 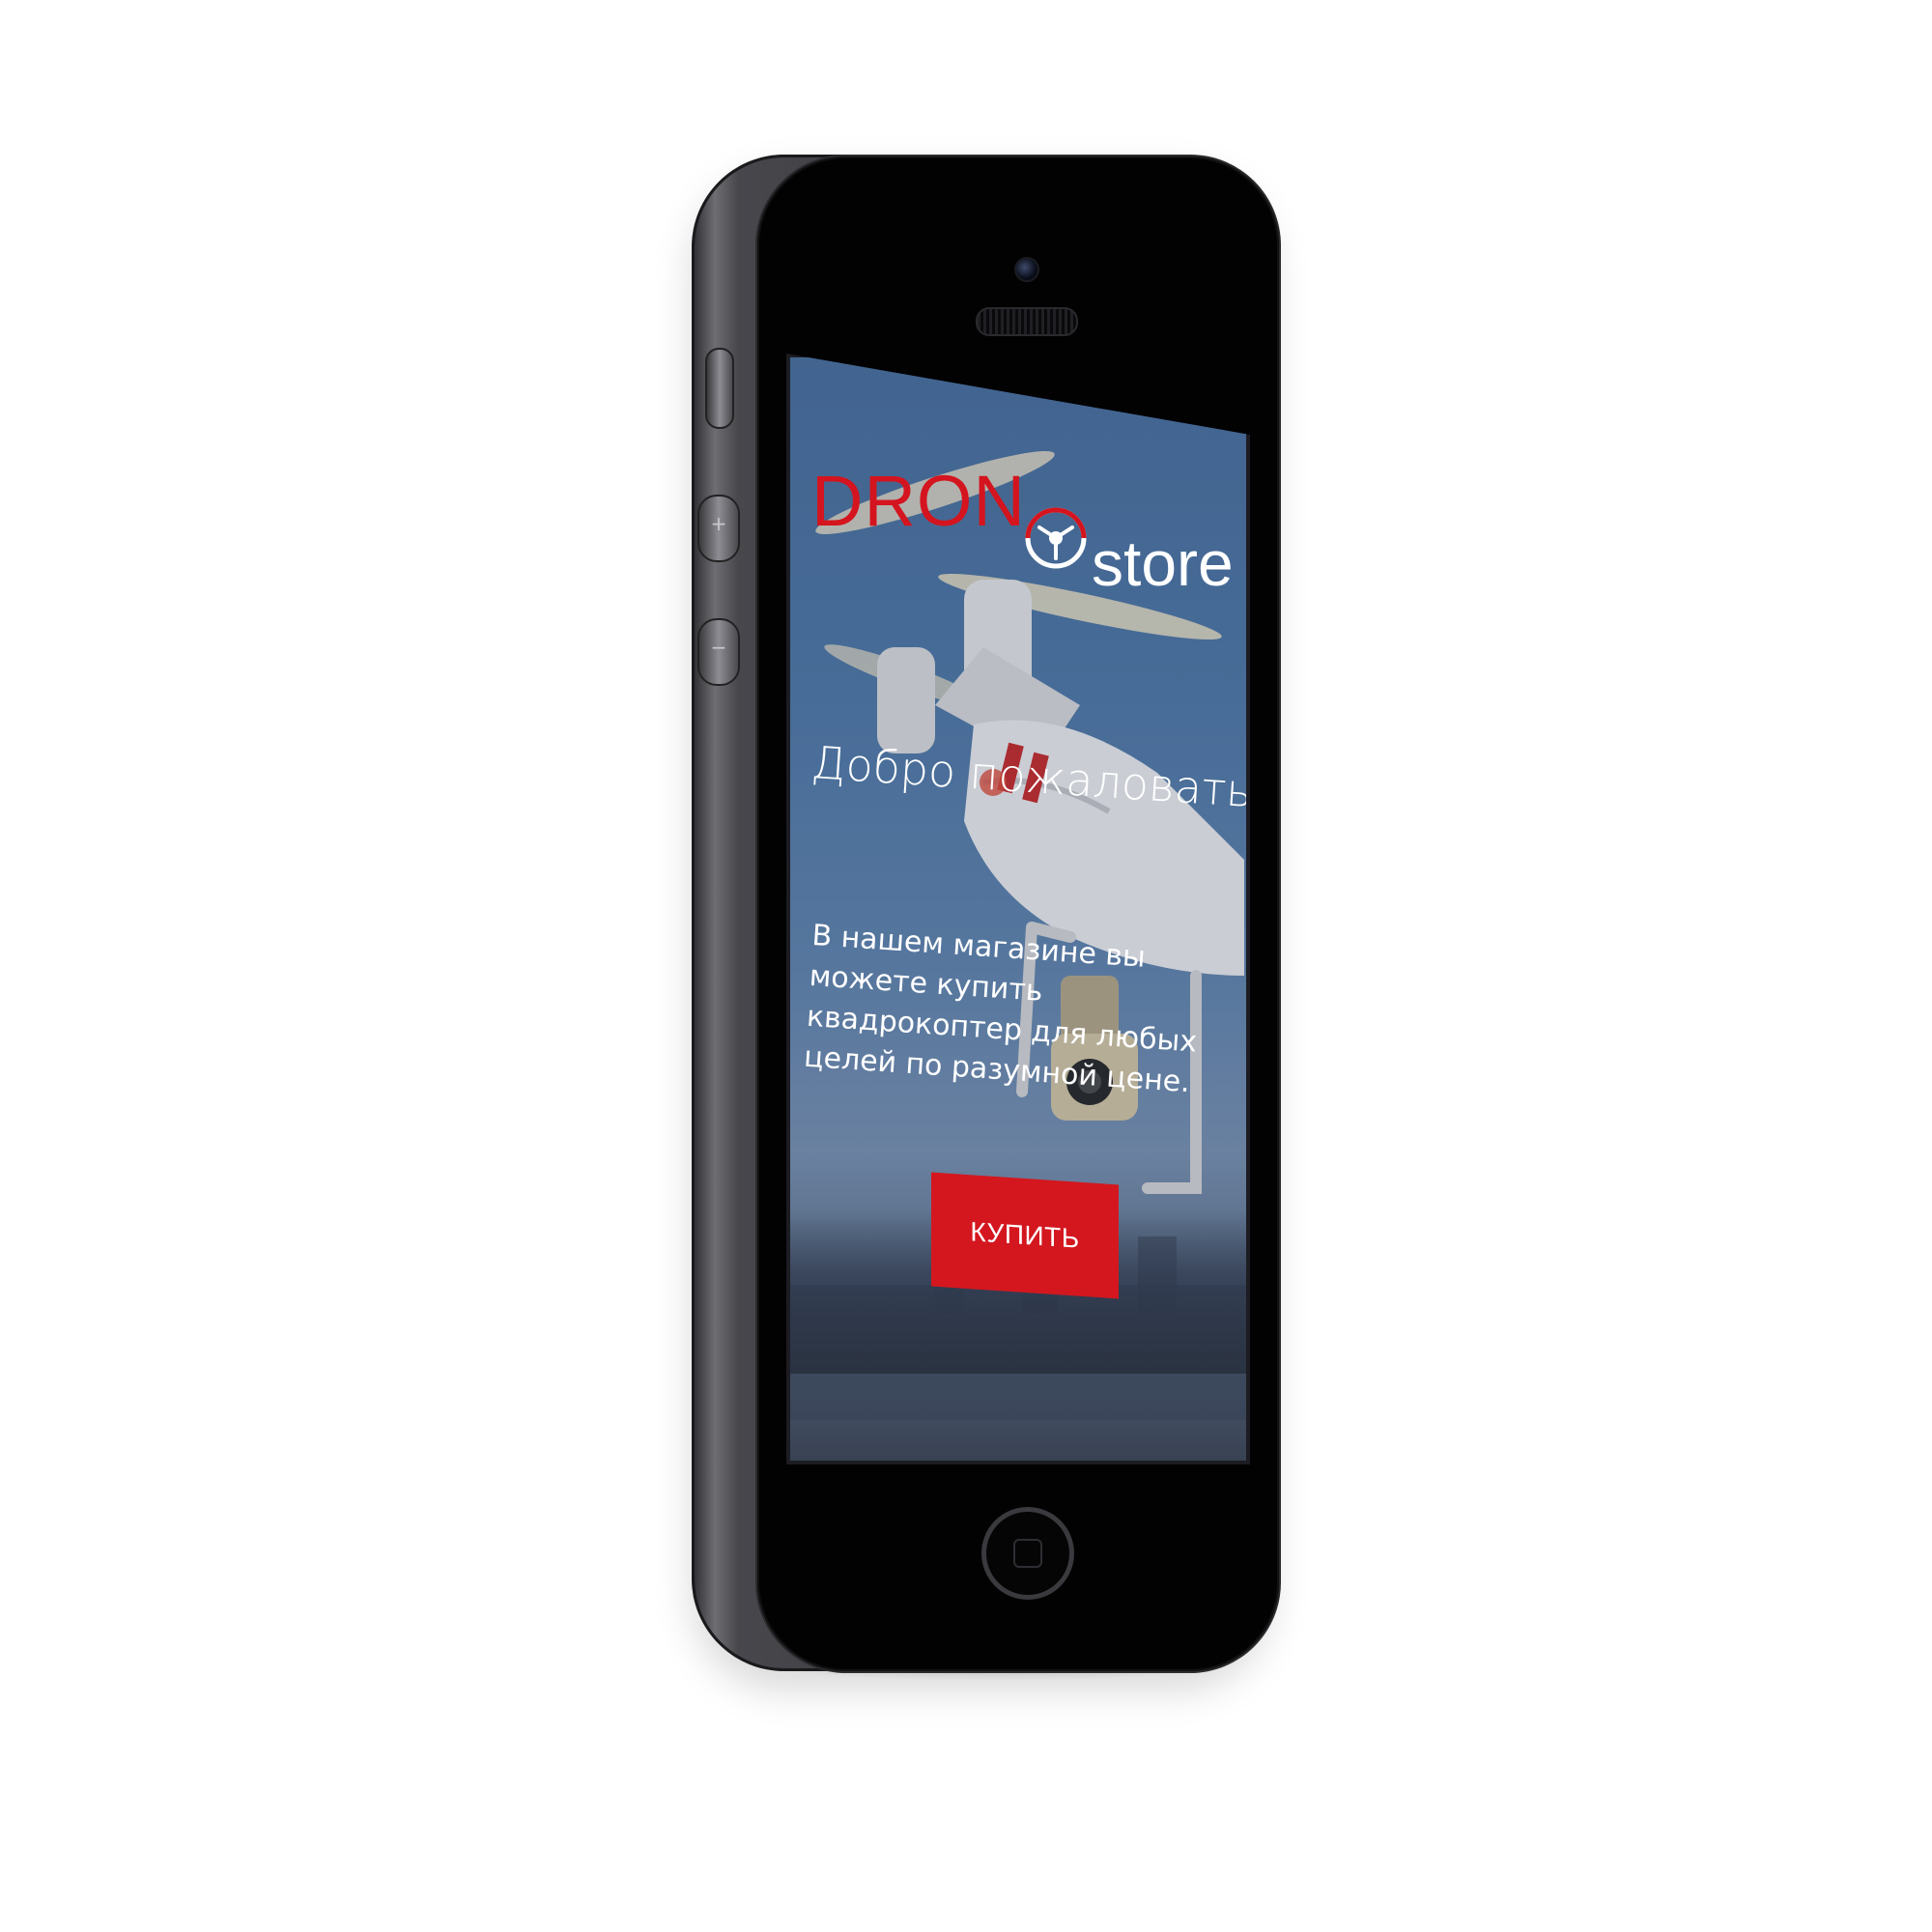 I want to click on mute-switch, so click(x=719, y=388).